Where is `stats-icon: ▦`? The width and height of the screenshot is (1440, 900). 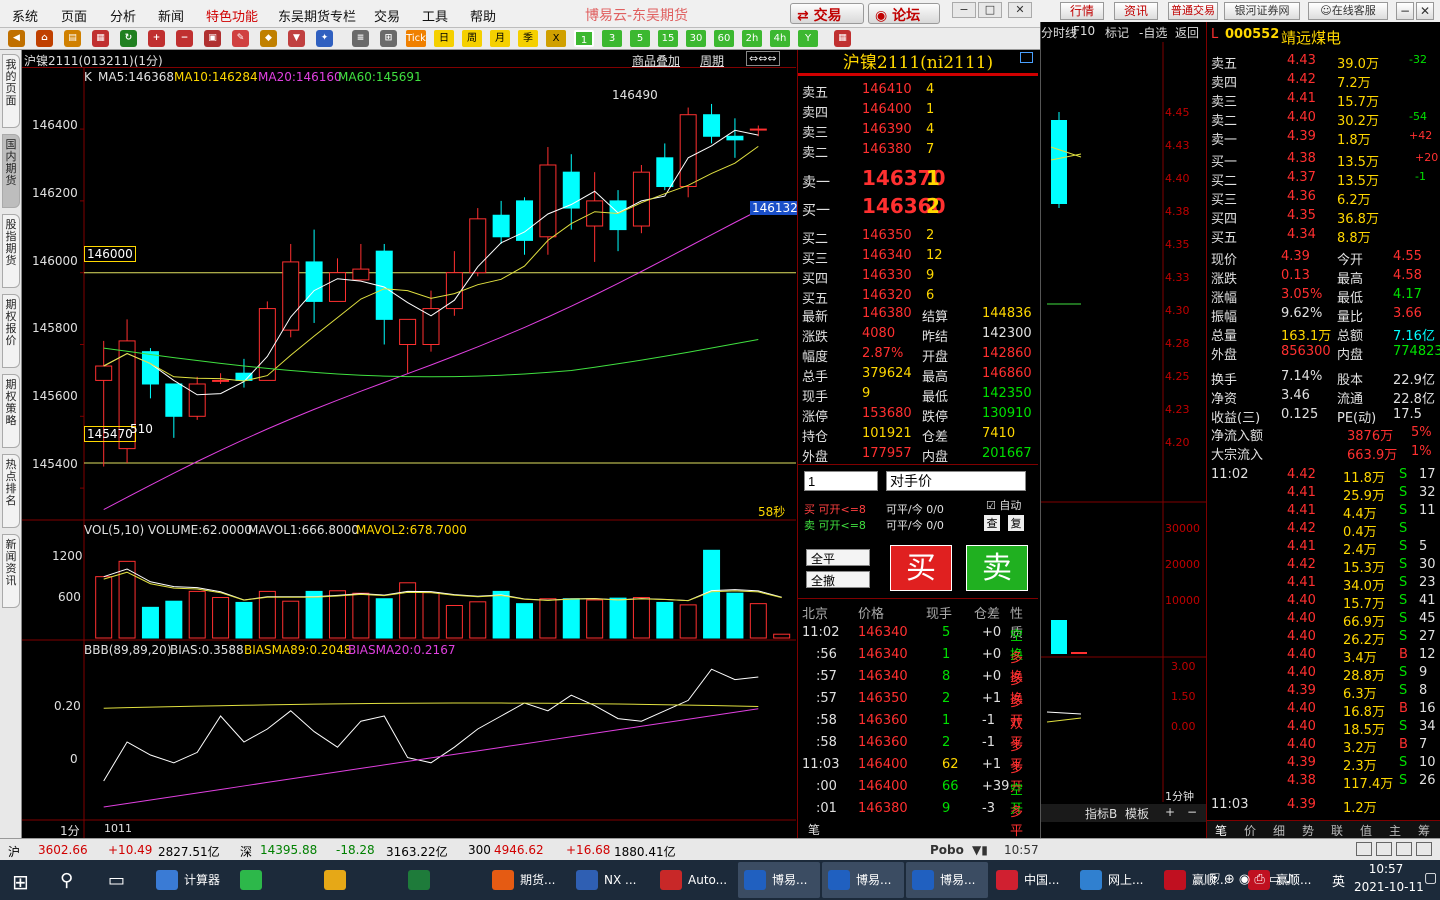
stats-icon: ▦ is located at coordinates (100, 38).